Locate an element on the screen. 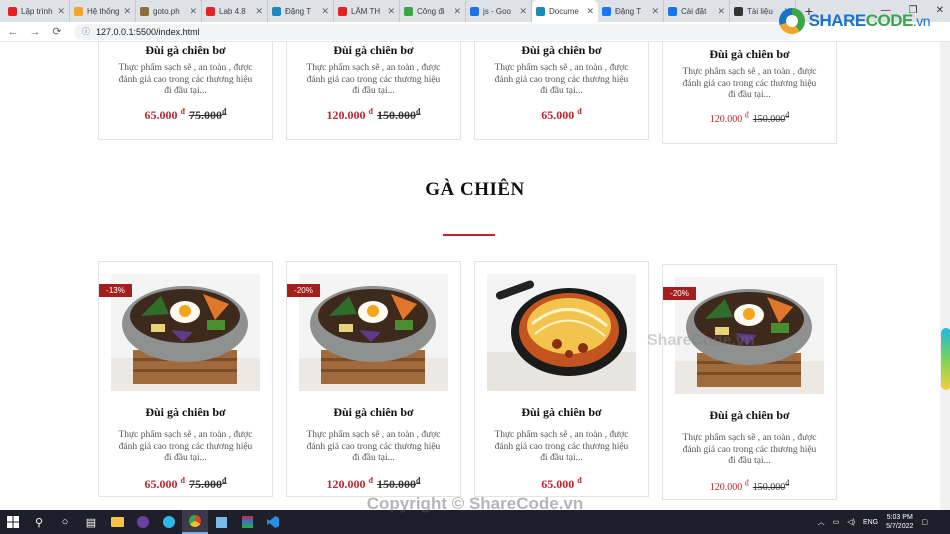 Image resolution: width=950 pixels, height=534 pixels. url-field: ⓘ 127.0.0.1:5500/index.html is located at coordinates (434, 31).